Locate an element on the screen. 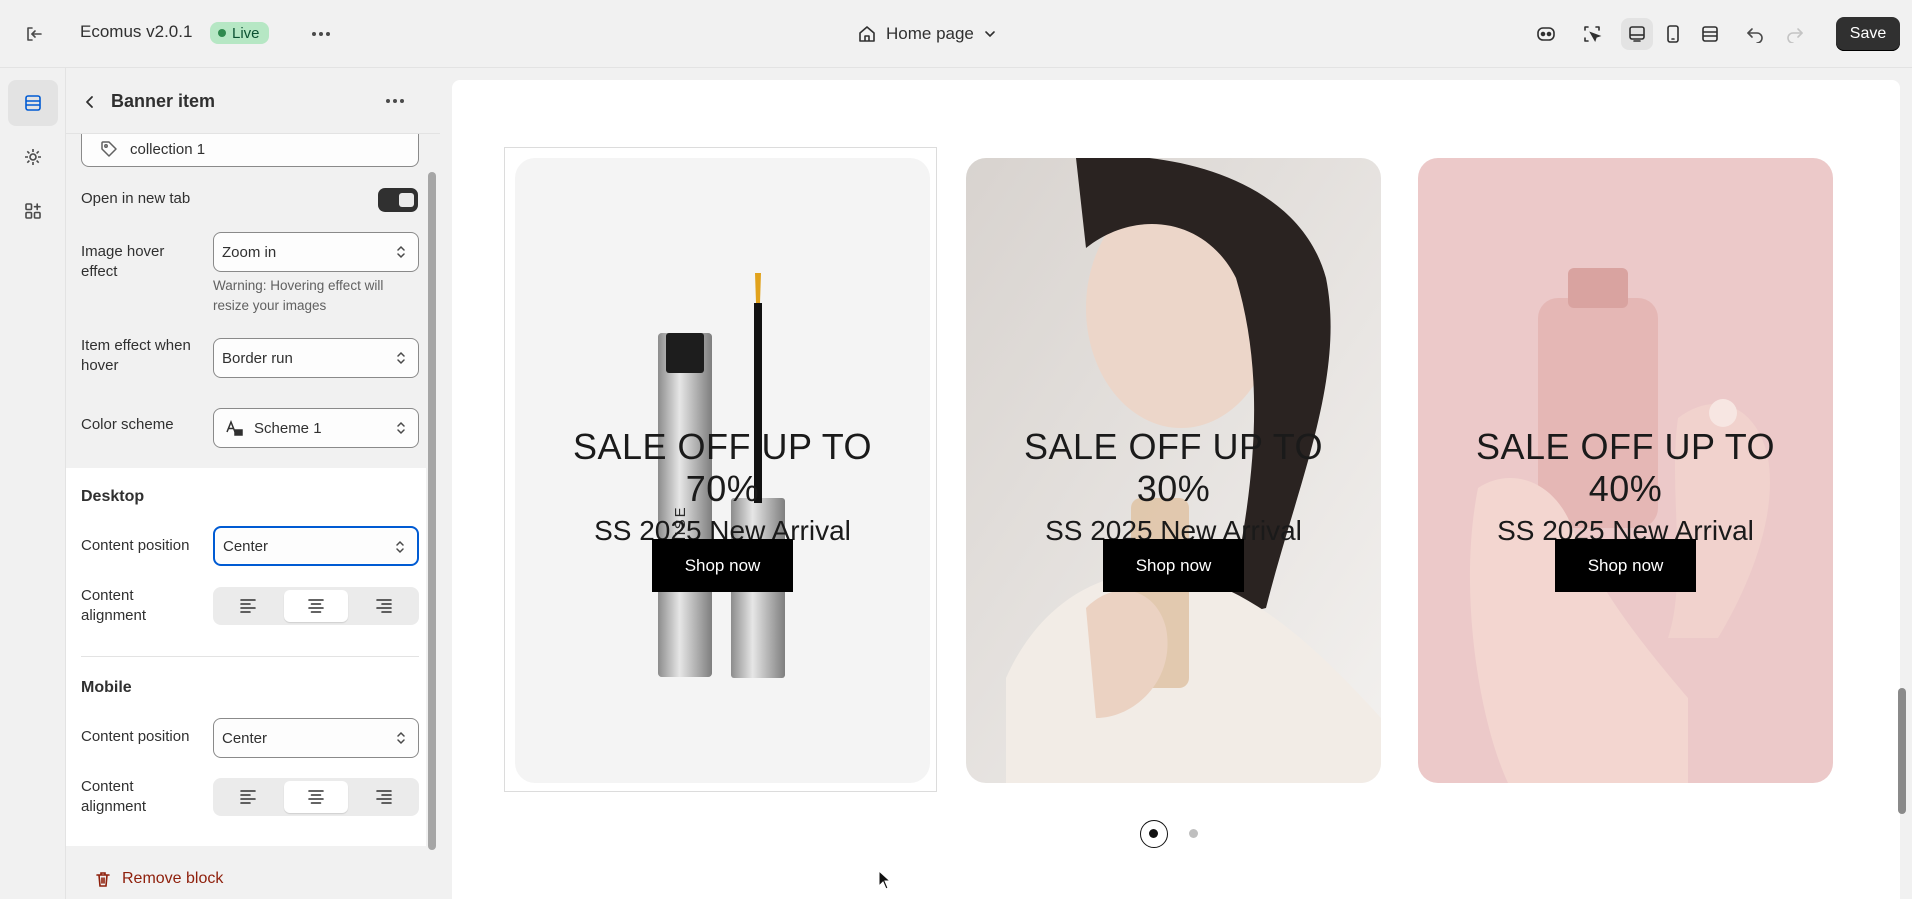 This screenshot has height=899, width=1912. color-scheme-select: Scheme 1 is located at coordinates (316, 428).